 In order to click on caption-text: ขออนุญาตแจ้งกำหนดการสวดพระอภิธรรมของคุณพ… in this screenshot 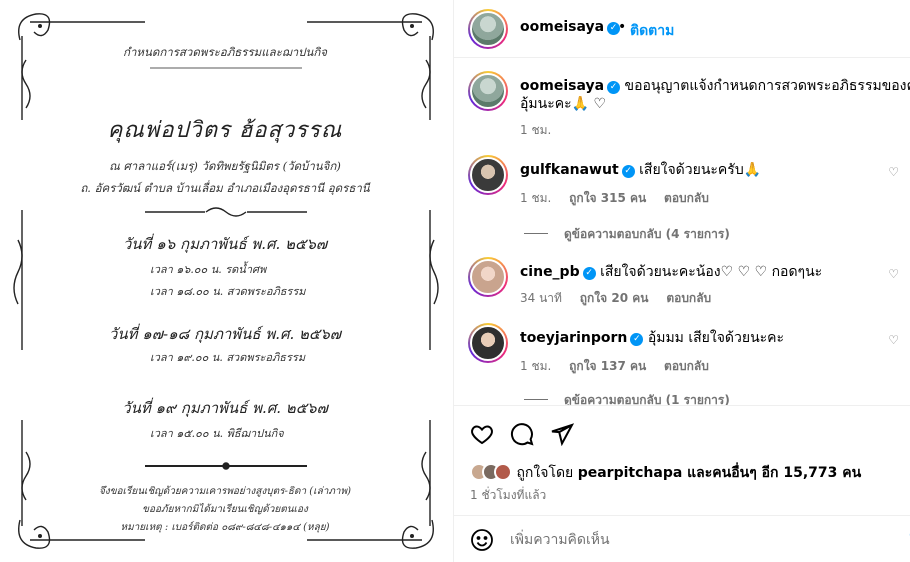, I will do `click(767, 86)`.